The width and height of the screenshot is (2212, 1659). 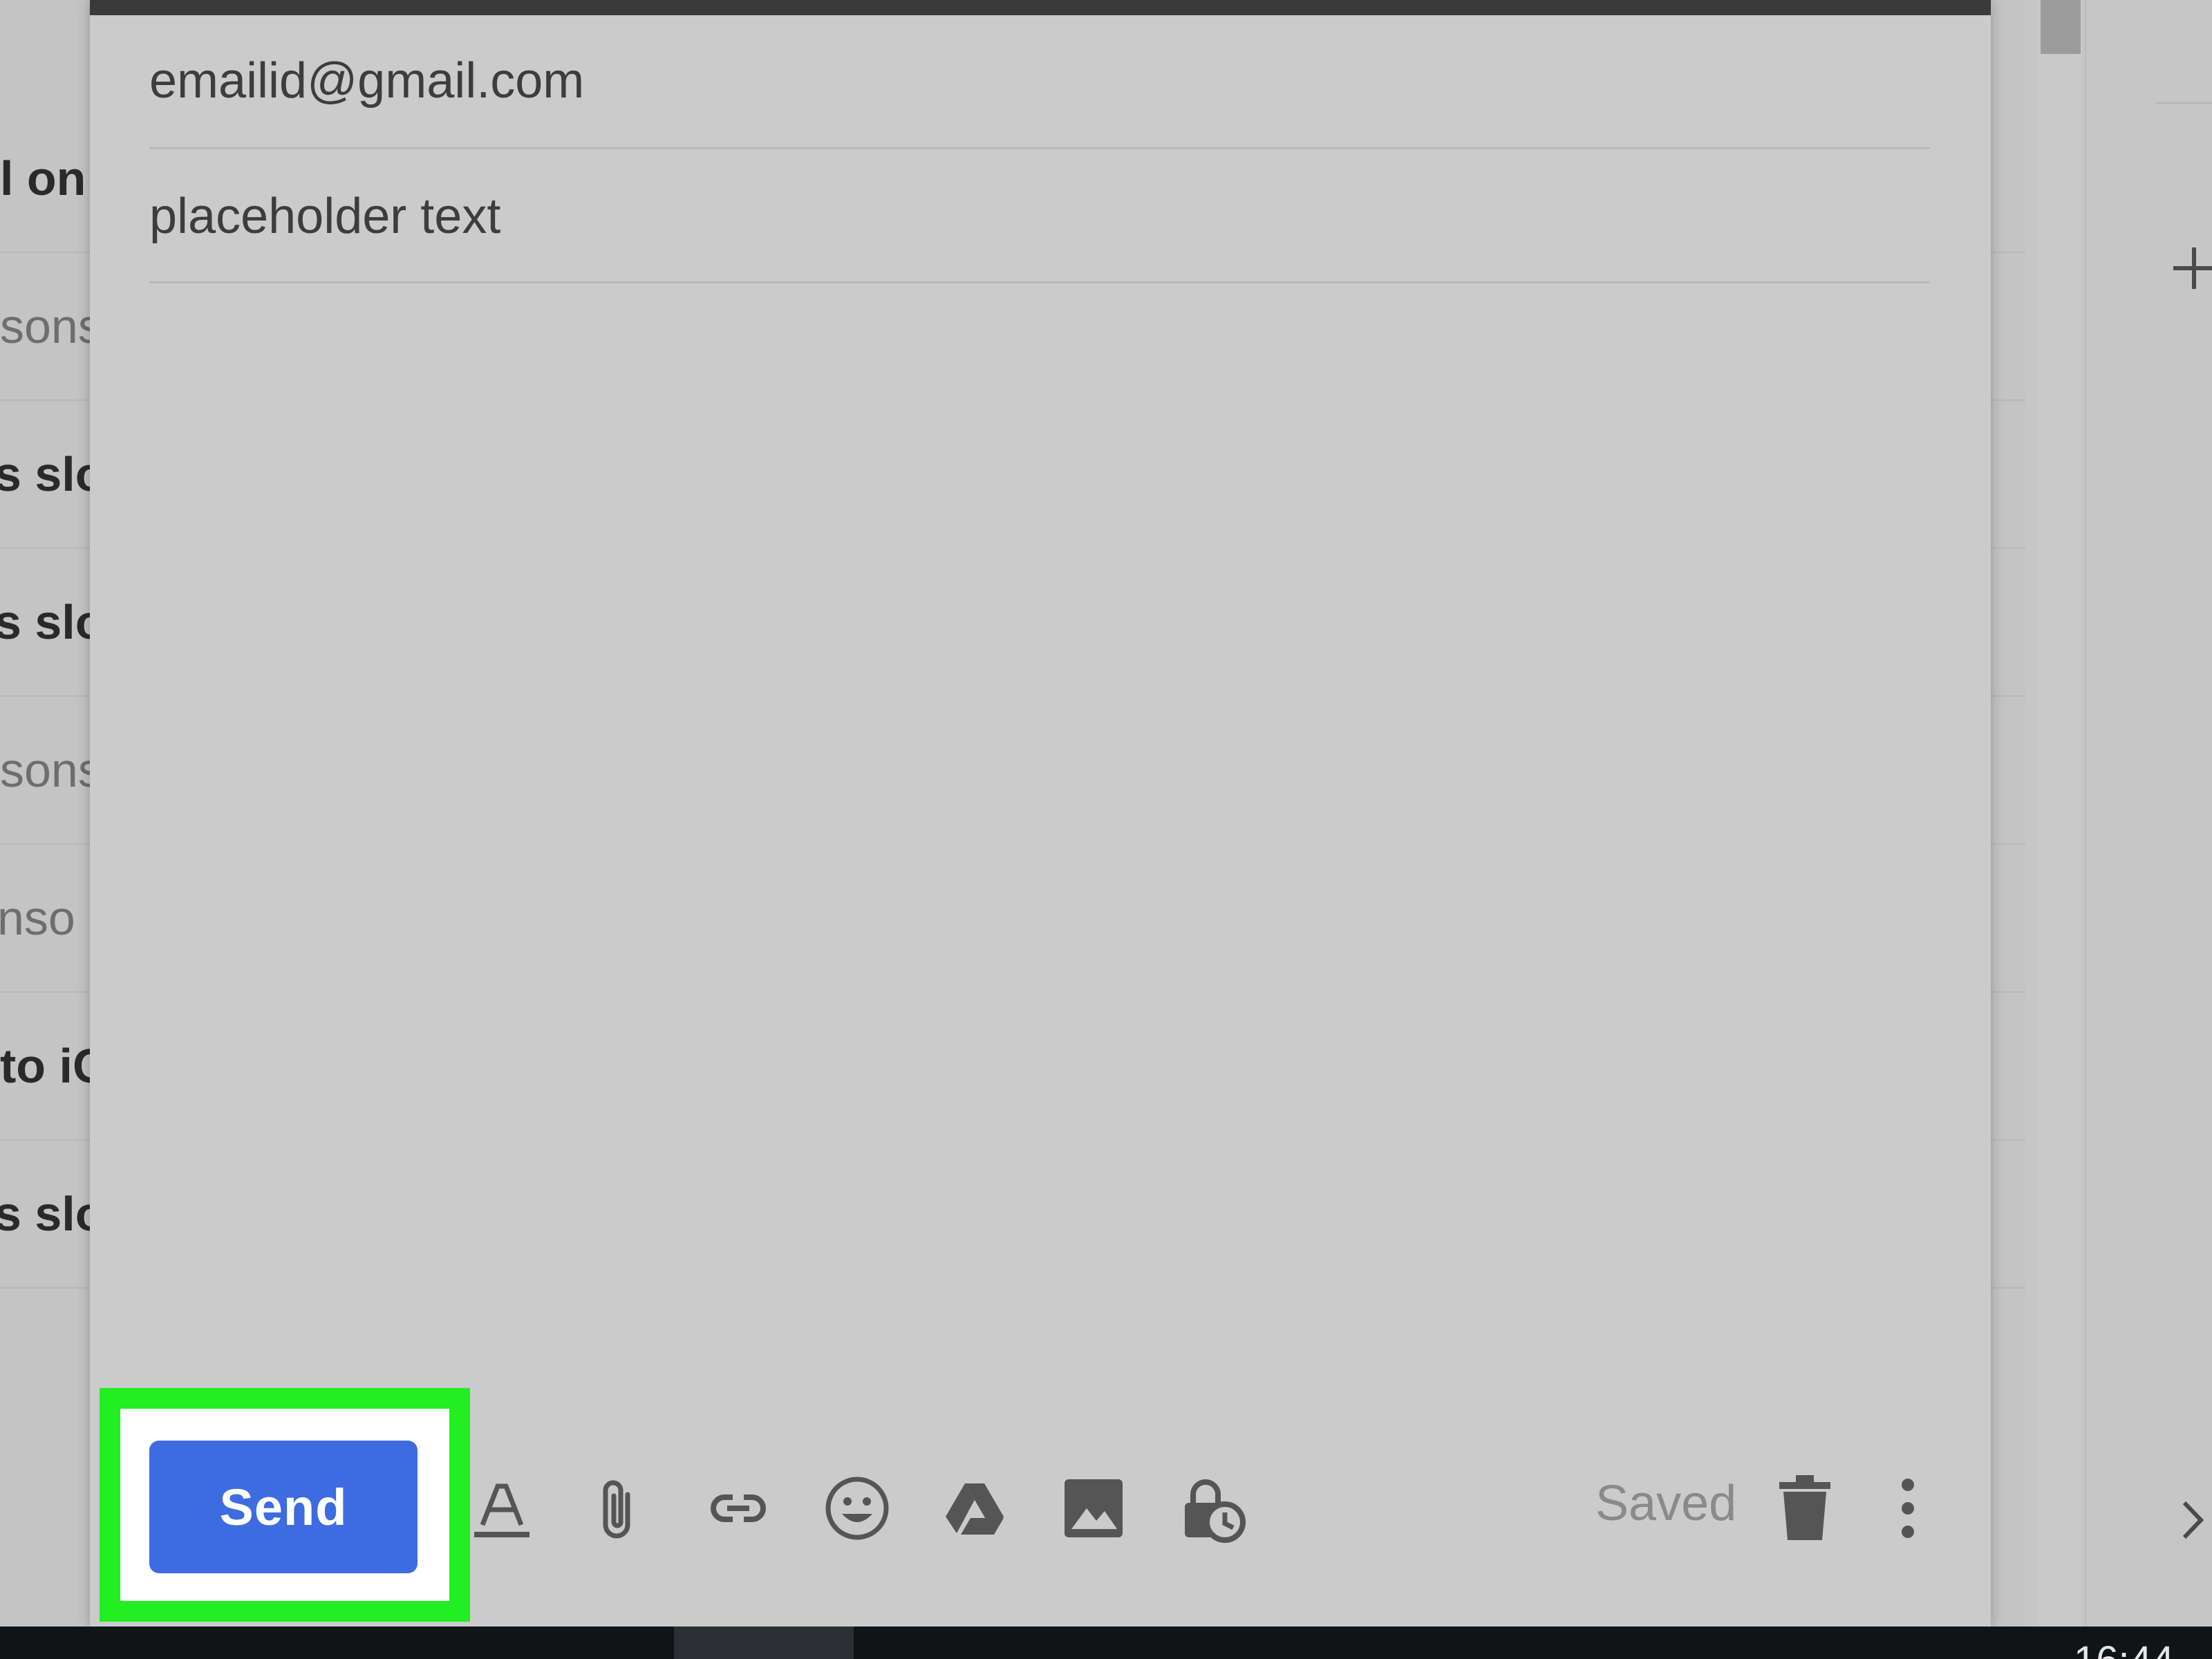 I want to click on subject-field-value: placeholder text, so click(x=325, y=216).